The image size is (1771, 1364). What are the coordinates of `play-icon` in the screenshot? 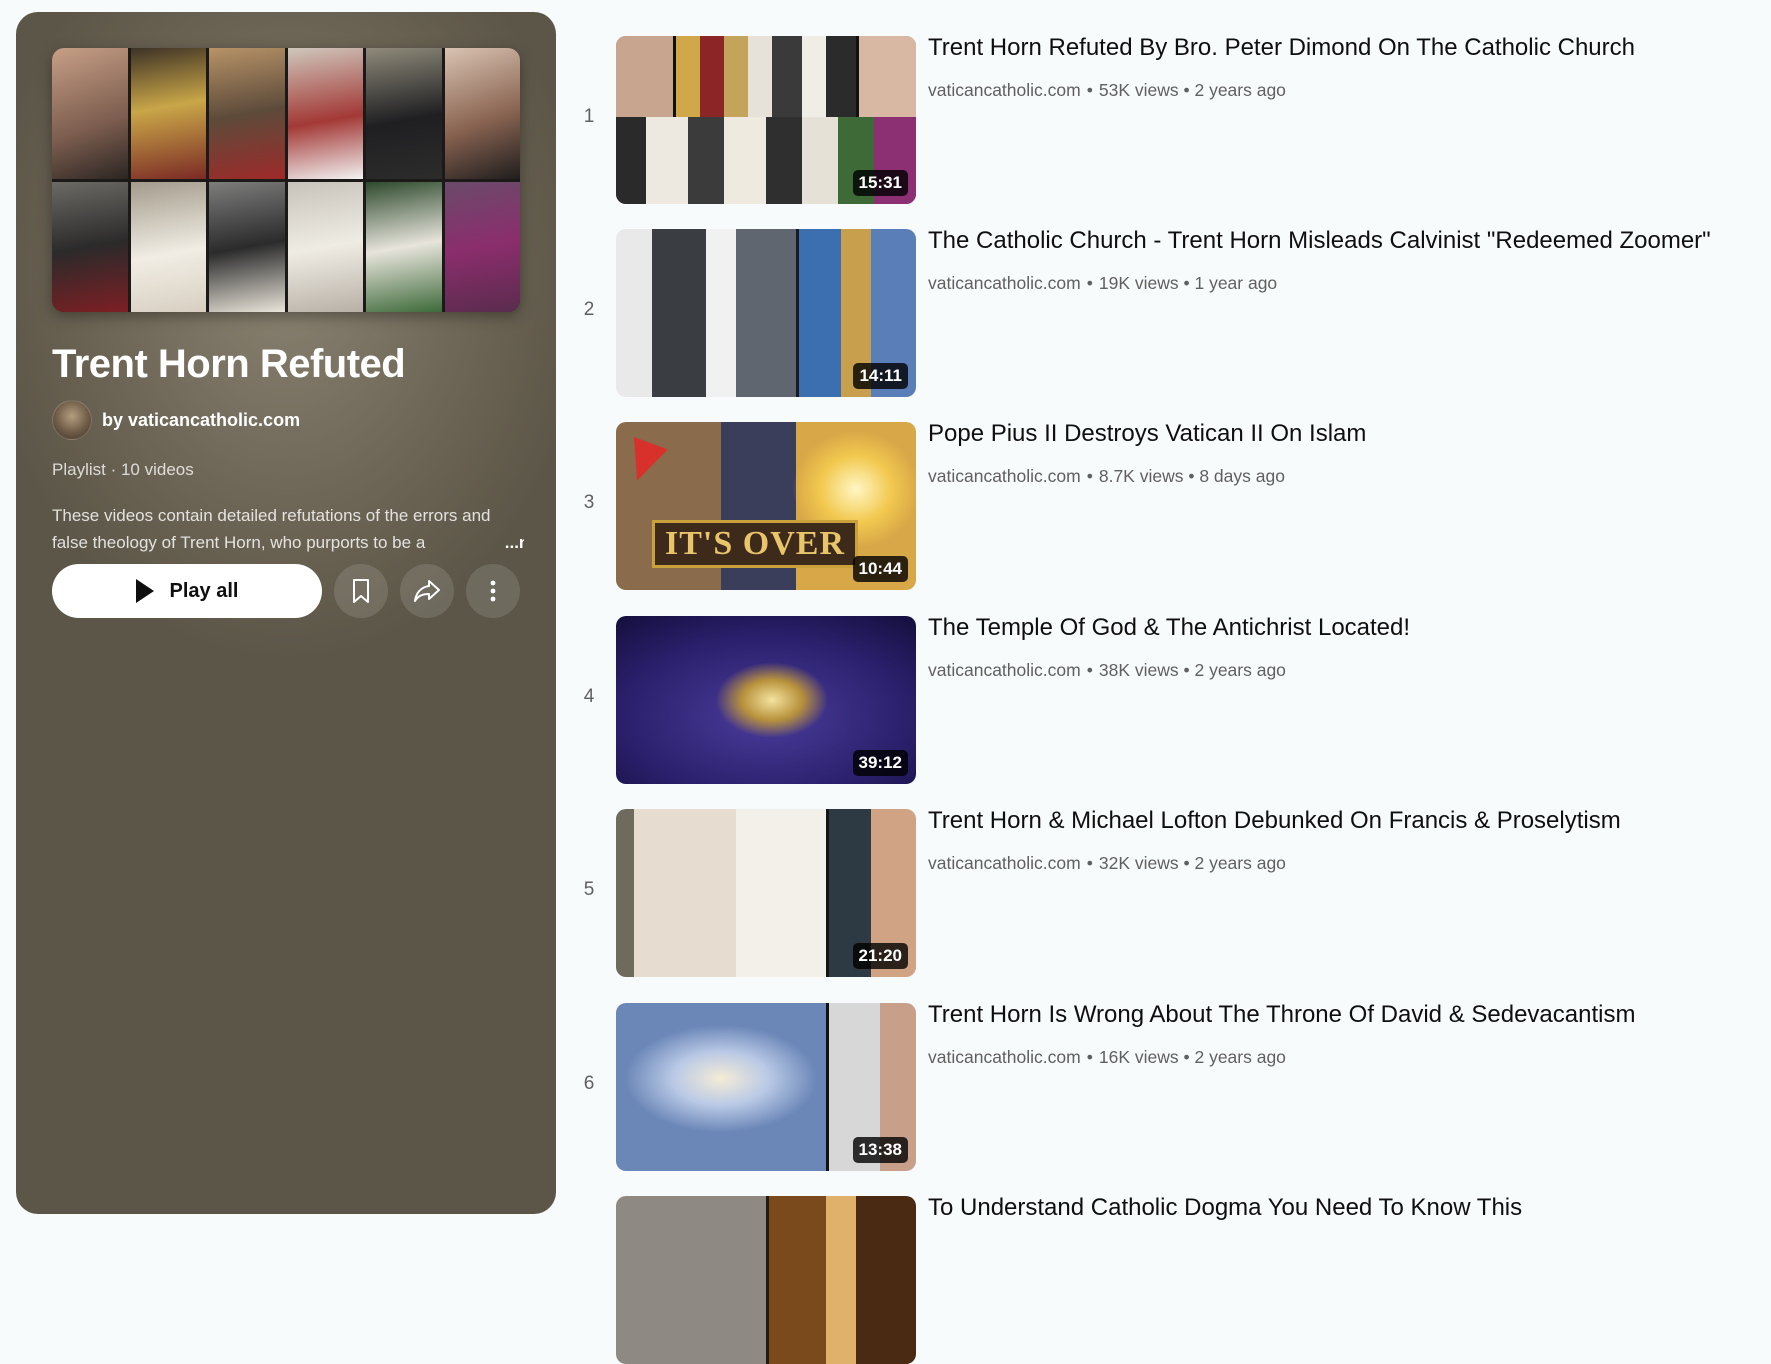 It's located at (144, 591).